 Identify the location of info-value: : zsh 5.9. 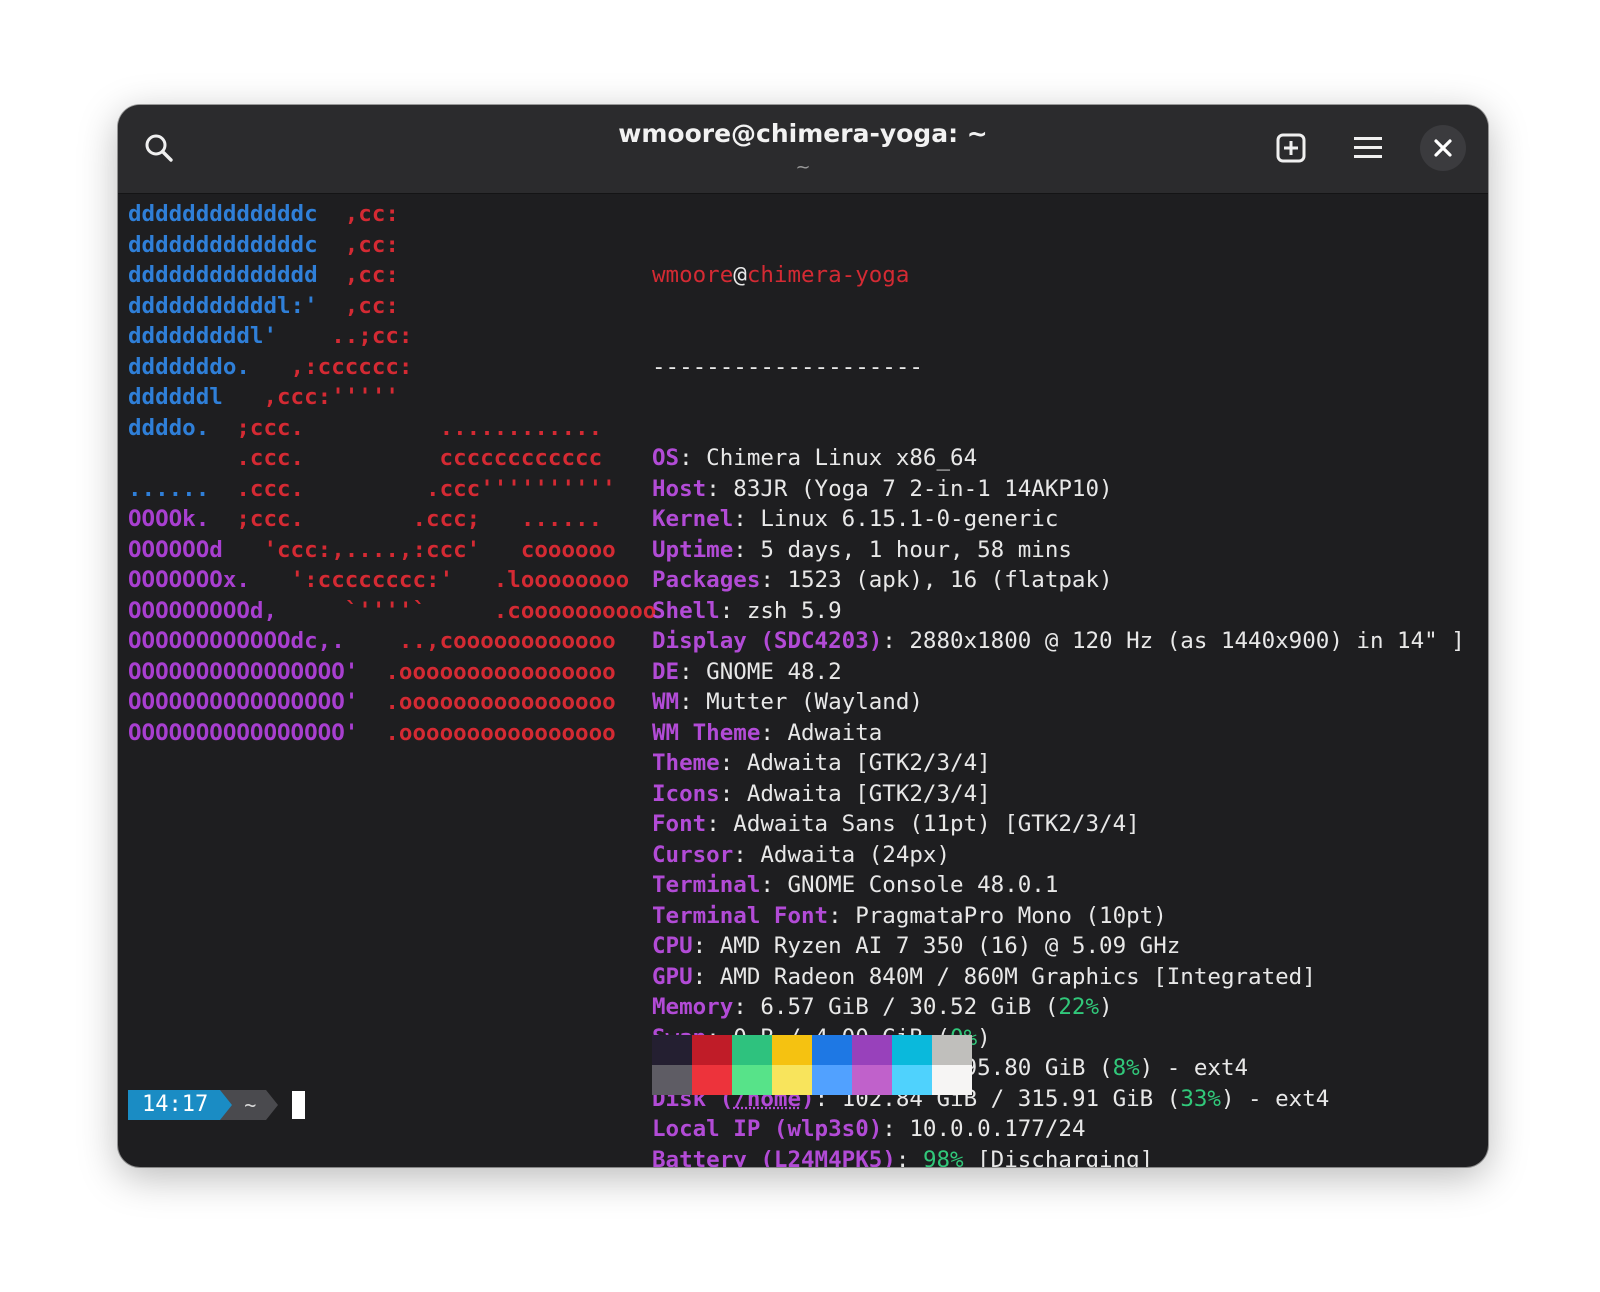
(780, 610).